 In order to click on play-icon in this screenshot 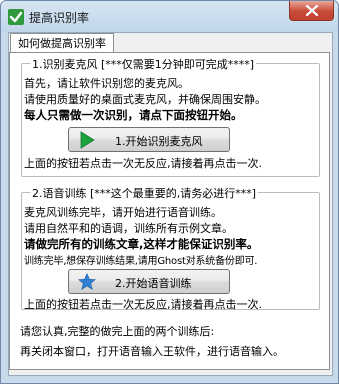, I will do `click(87, 140)`.